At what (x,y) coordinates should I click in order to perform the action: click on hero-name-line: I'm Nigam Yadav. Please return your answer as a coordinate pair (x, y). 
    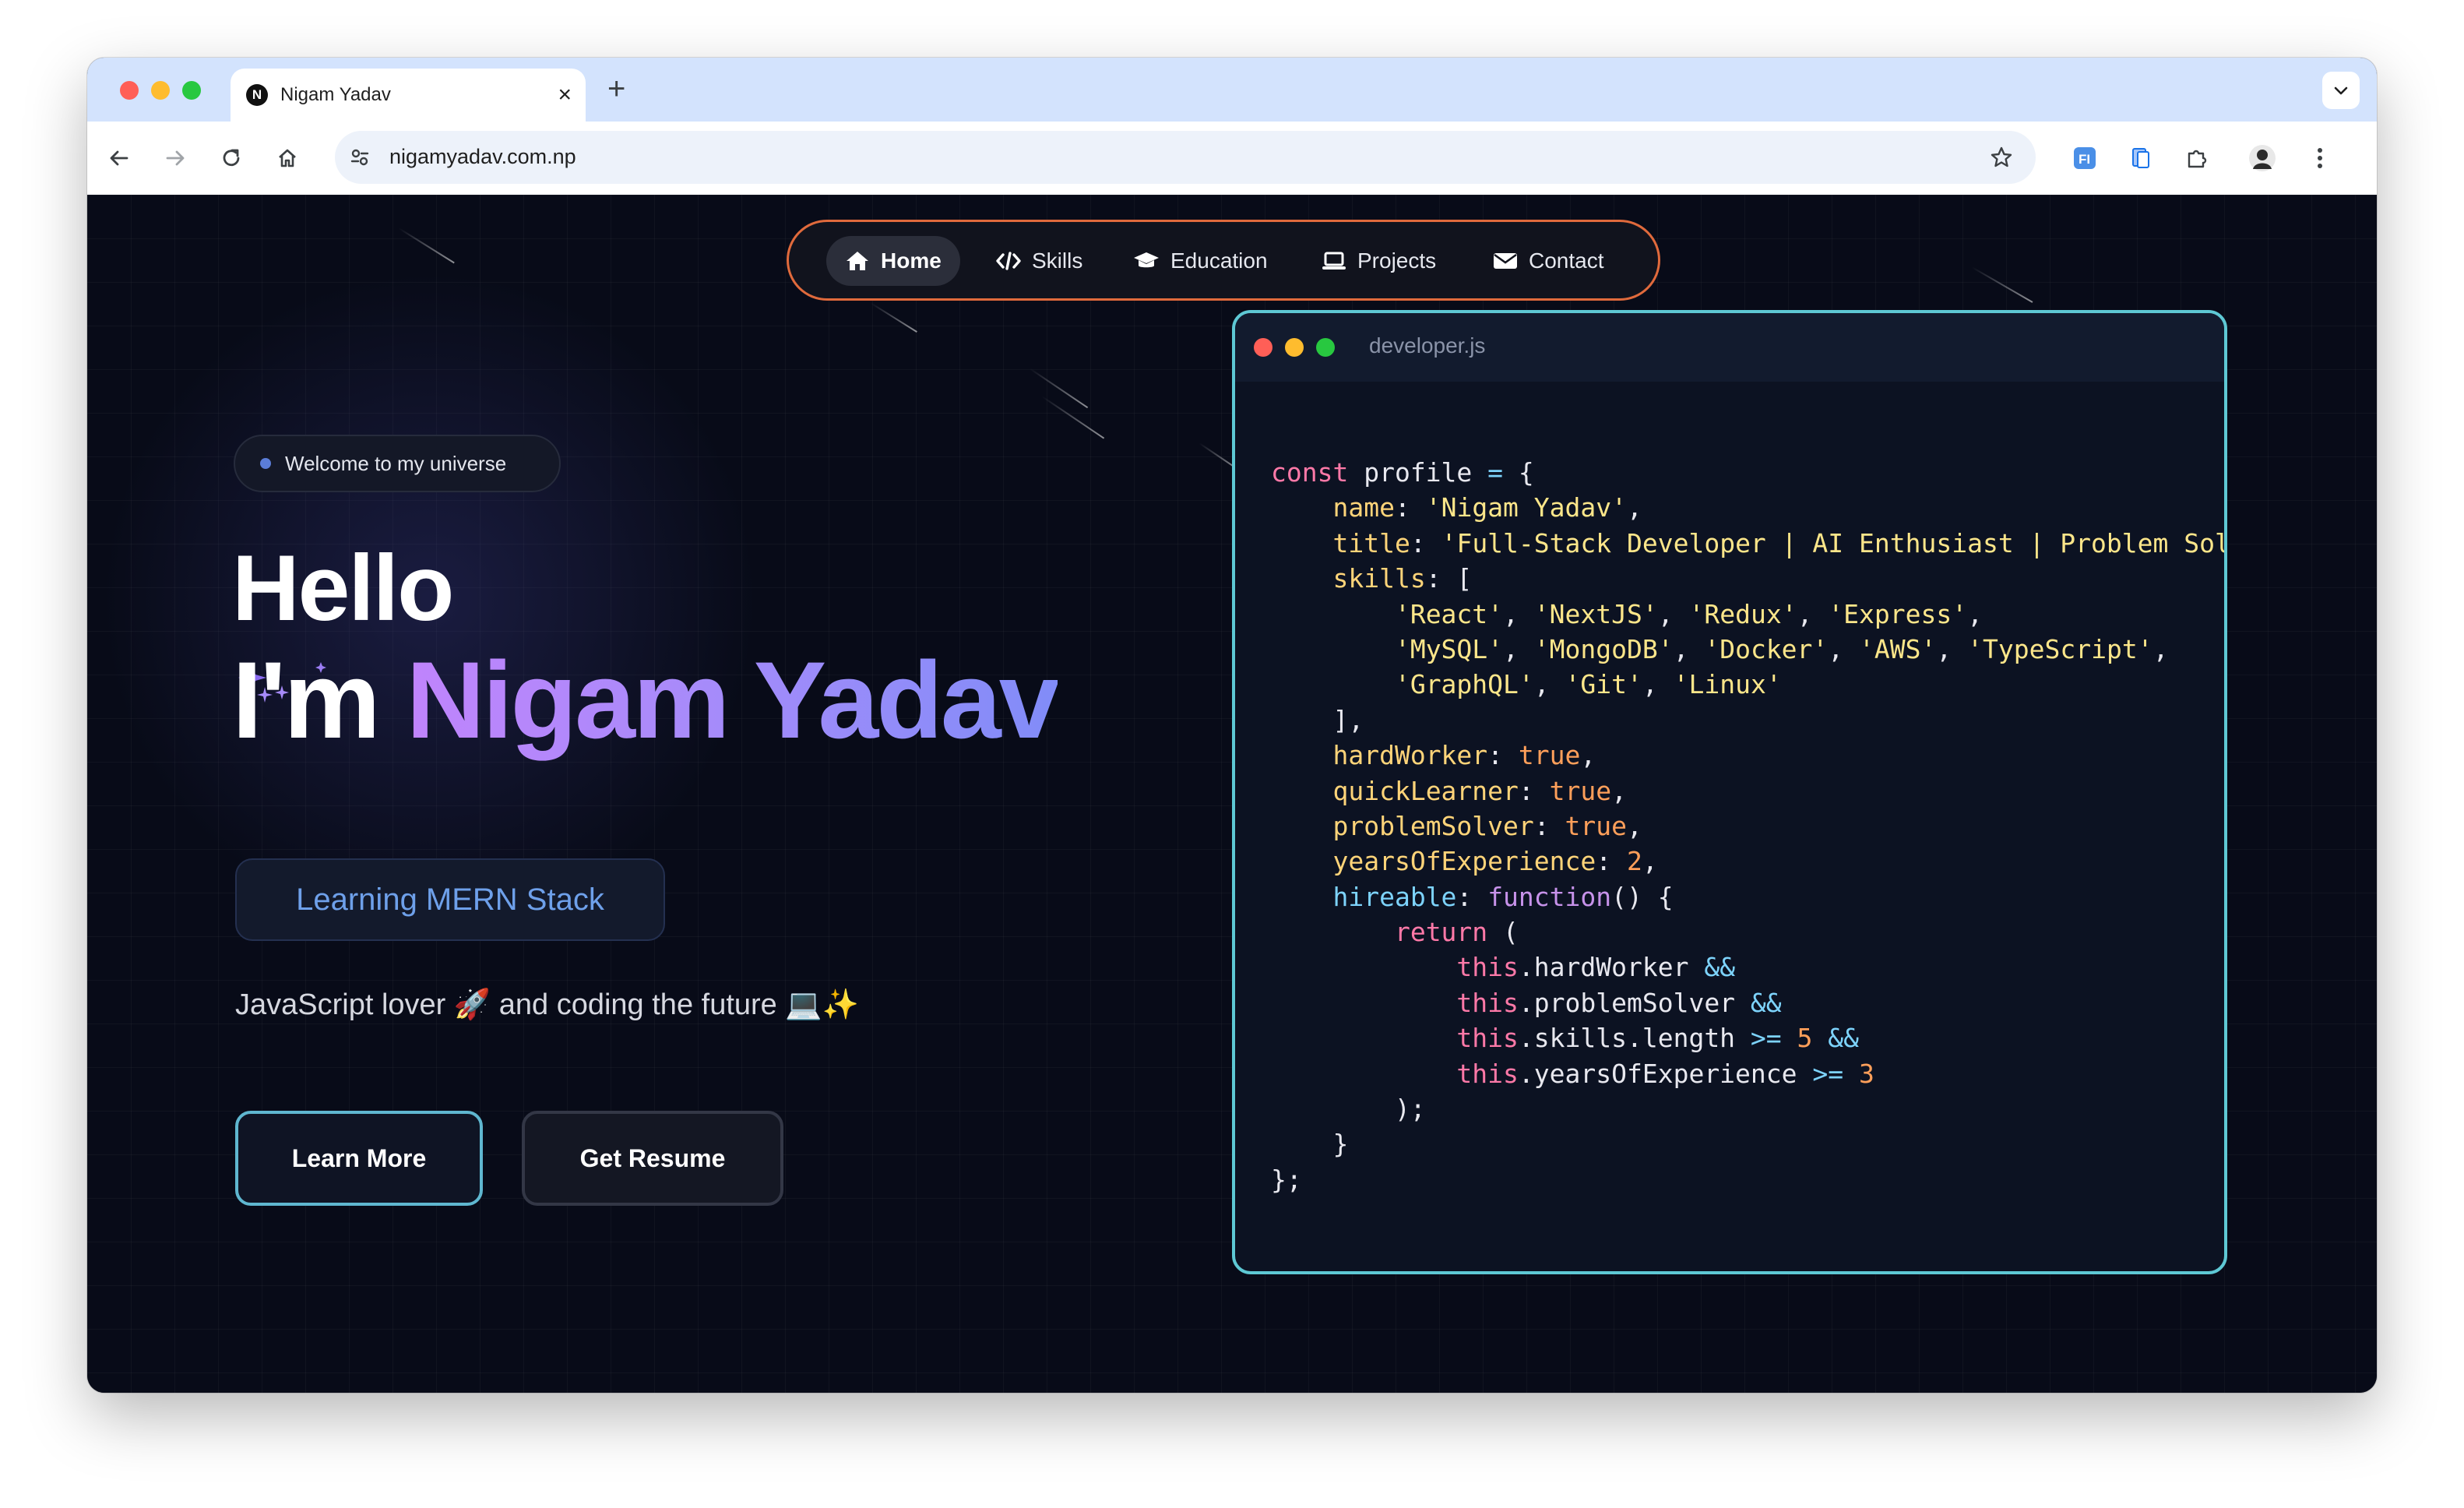
    Looking at the image, I should click on (646, 700).